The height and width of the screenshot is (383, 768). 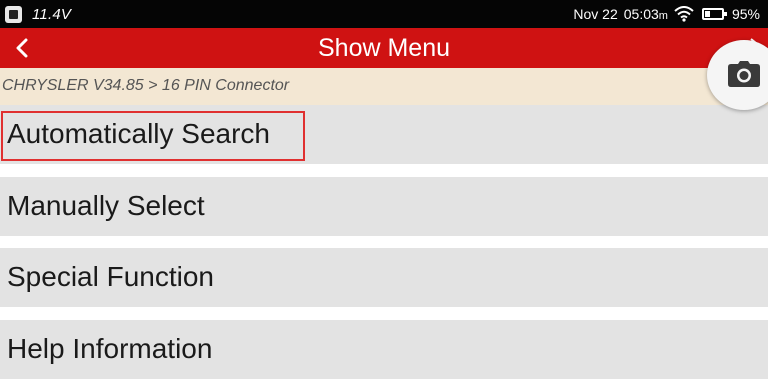 What do you see at coordinates (745, 14) in the screenshot?
I see `battery-percent: 95%` at bounding box center [745, 14].